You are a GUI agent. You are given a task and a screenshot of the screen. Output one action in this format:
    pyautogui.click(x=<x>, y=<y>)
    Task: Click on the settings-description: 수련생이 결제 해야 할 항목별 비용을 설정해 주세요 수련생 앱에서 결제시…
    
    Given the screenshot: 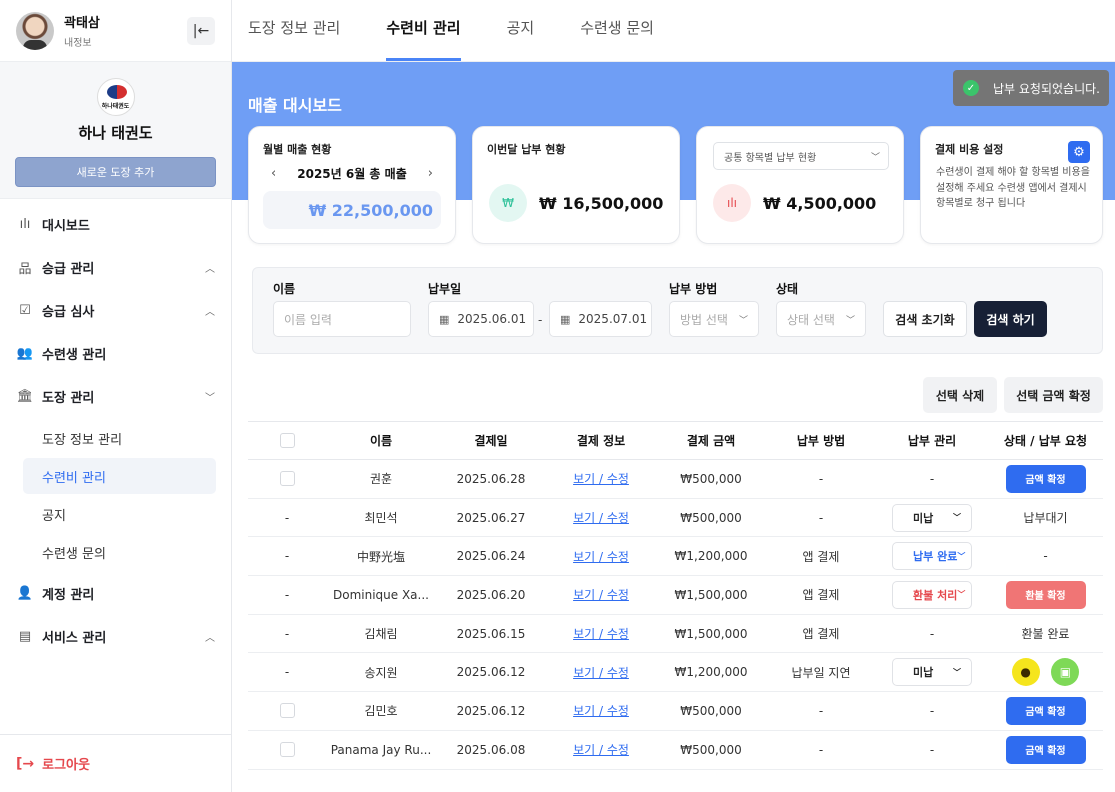 What is the action you would take?
    pyautogui.click(x=1013, y=188)
    